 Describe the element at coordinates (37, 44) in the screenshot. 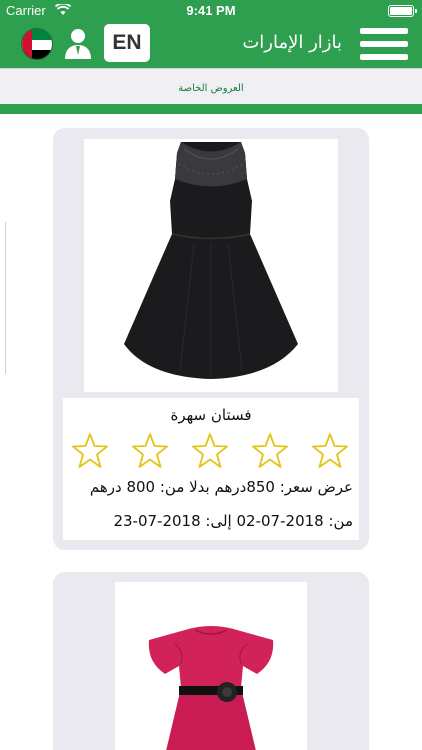

I see `uae-flag-icon` at that location.